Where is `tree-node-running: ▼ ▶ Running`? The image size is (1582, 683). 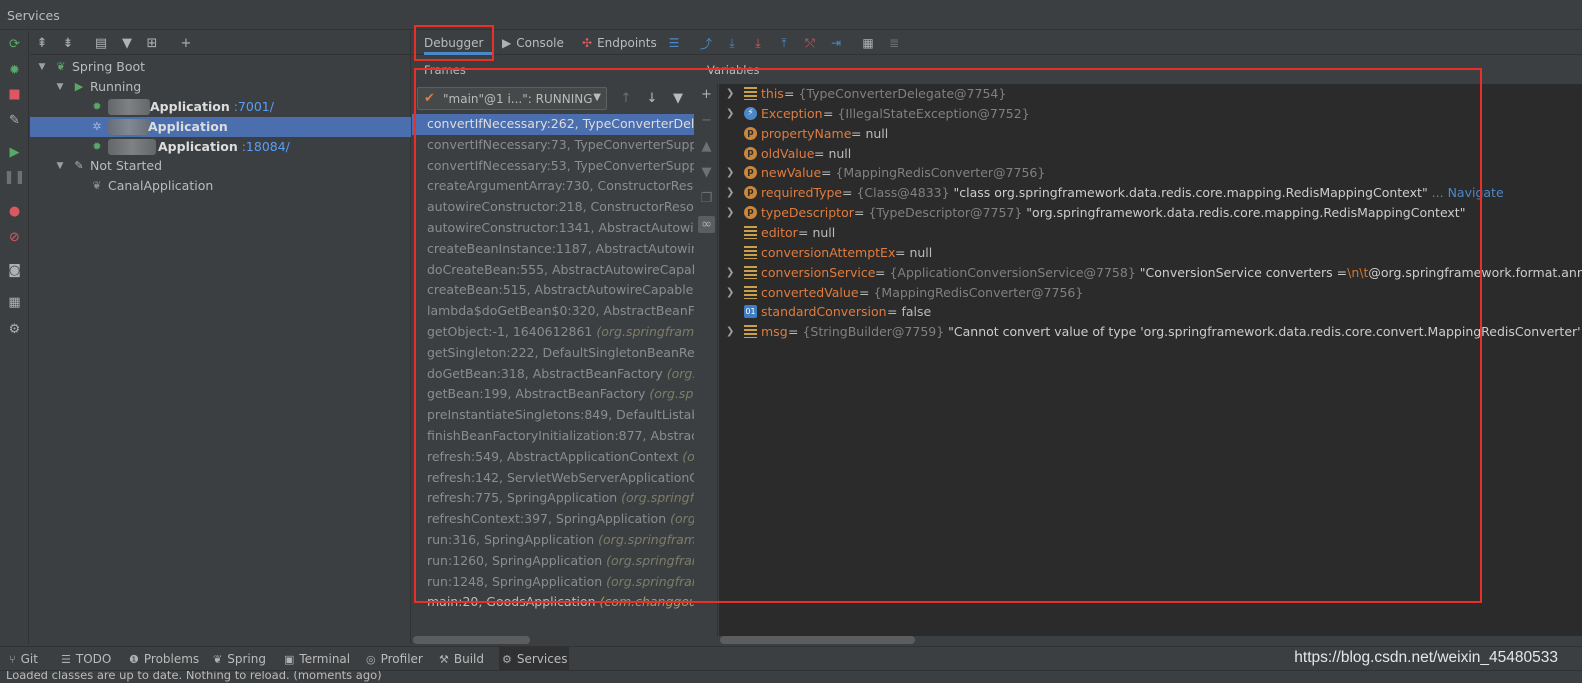
tree-node-running: ▼ ▶ Running is located at coordinates (220, 87).